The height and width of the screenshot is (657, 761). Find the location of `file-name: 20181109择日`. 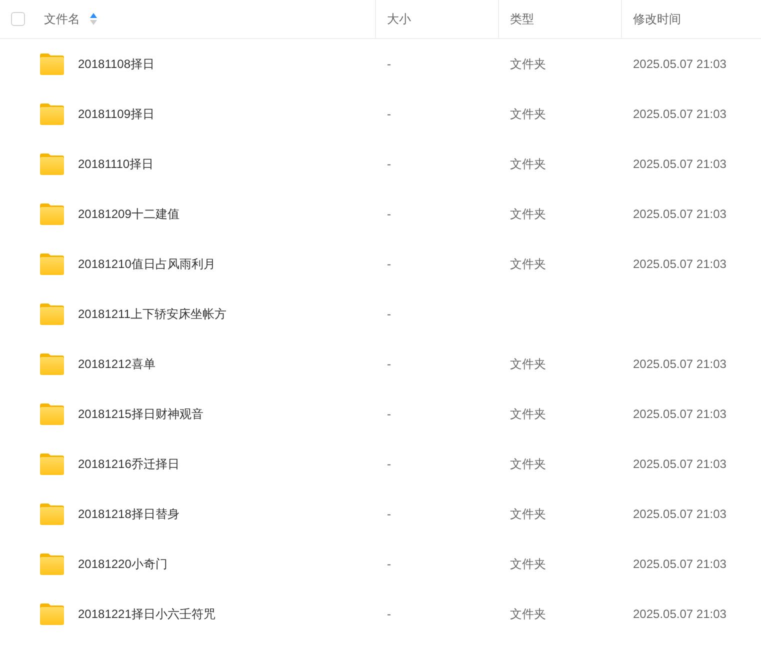

file-name: 20181109择日 is located at coordinates (116, 114).